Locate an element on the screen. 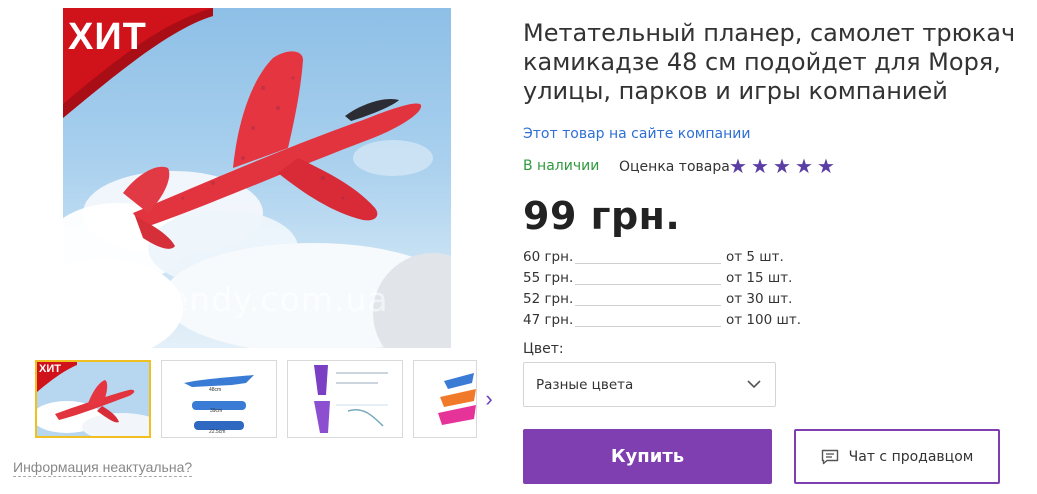 This screenshot has width=1037, height=494. tier-price: 52 грн. is located at coordinates (548, 299).